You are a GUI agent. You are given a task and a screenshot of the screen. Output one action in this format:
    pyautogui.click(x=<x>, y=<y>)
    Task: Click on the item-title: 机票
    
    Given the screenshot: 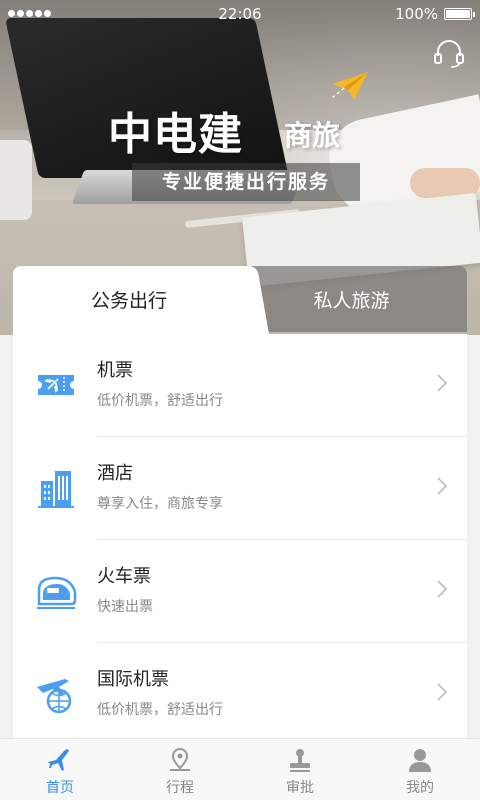 What is the action you would take?
    pyautogui.click(x=115, y=370)
    